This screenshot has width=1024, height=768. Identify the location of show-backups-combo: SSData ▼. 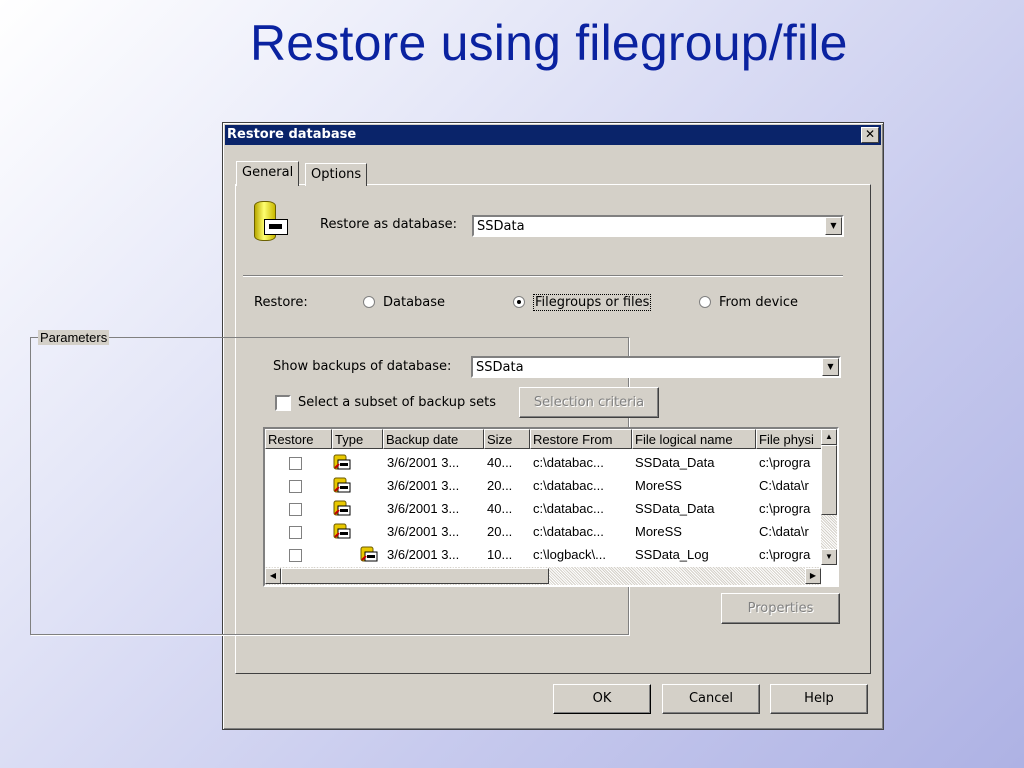
(656, 367).